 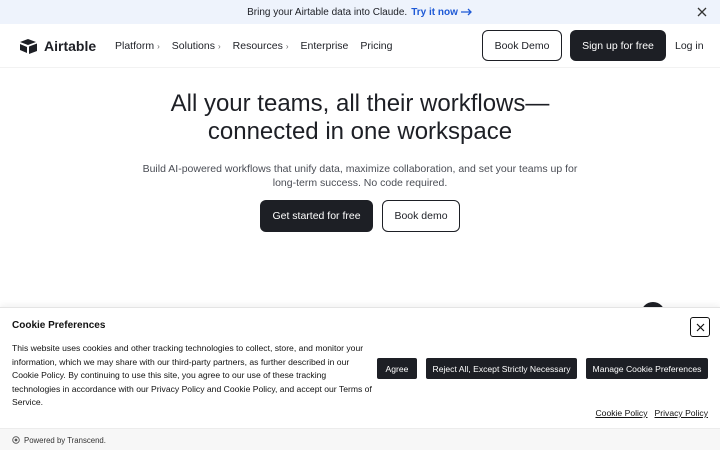 What do you see at coordinates (16, 440) in the screenshot?
I see `transcend-logo-icon` at bounding box center [16, 440].